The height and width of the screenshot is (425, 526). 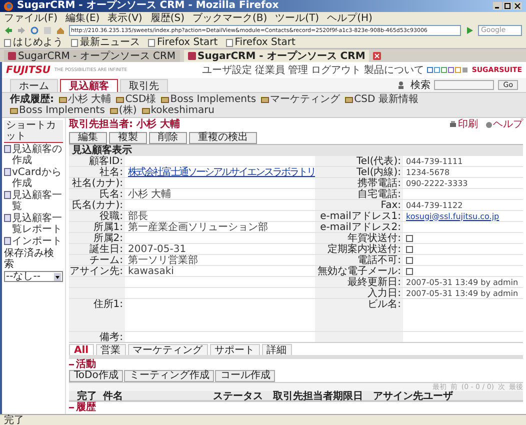 I want to click on menu-item: 編集(E), so click(x=83, y=18).